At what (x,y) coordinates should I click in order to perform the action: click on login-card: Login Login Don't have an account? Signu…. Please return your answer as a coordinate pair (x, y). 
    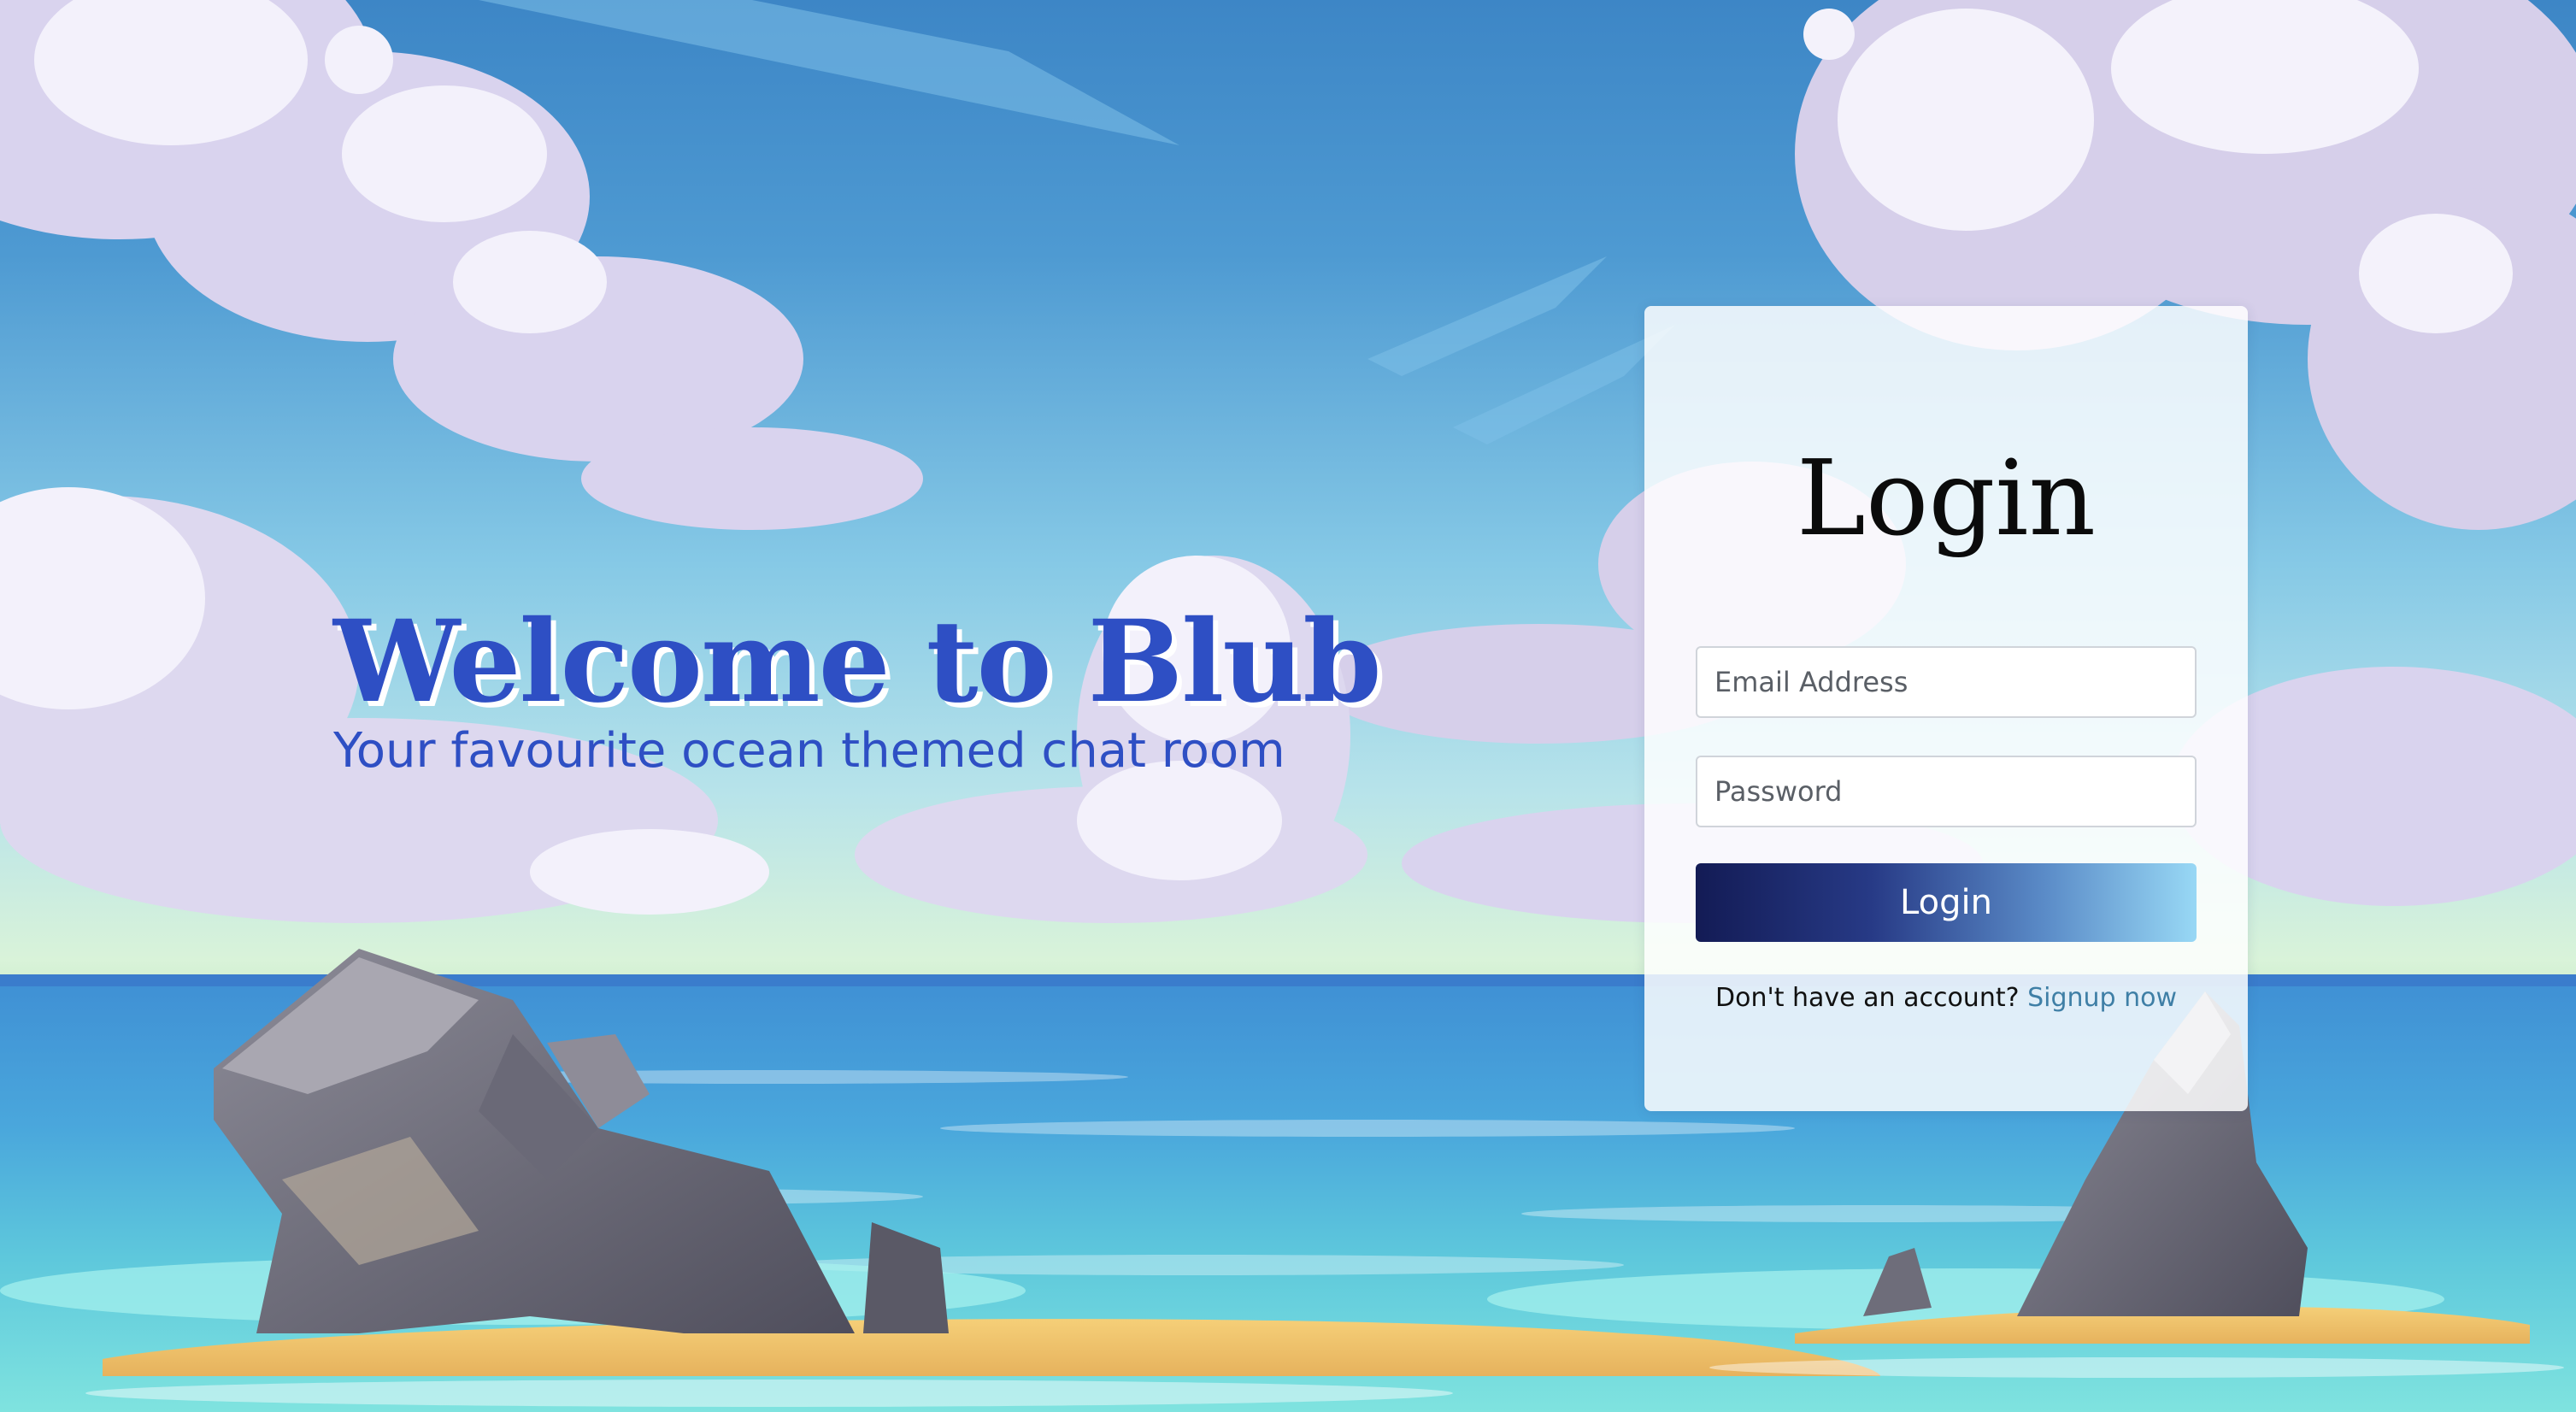
    Looking at the image, I should click on (1946, 708).